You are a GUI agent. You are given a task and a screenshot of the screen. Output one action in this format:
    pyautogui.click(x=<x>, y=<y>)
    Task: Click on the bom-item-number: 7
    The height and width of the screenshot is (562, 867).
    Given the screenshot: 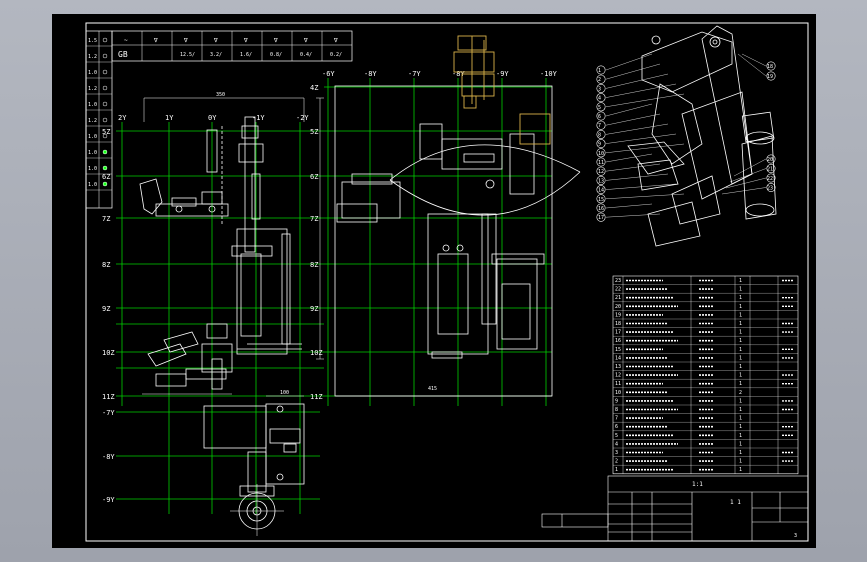 What is the action you would take?
    pyautogui.click(x=616, y=419)
    